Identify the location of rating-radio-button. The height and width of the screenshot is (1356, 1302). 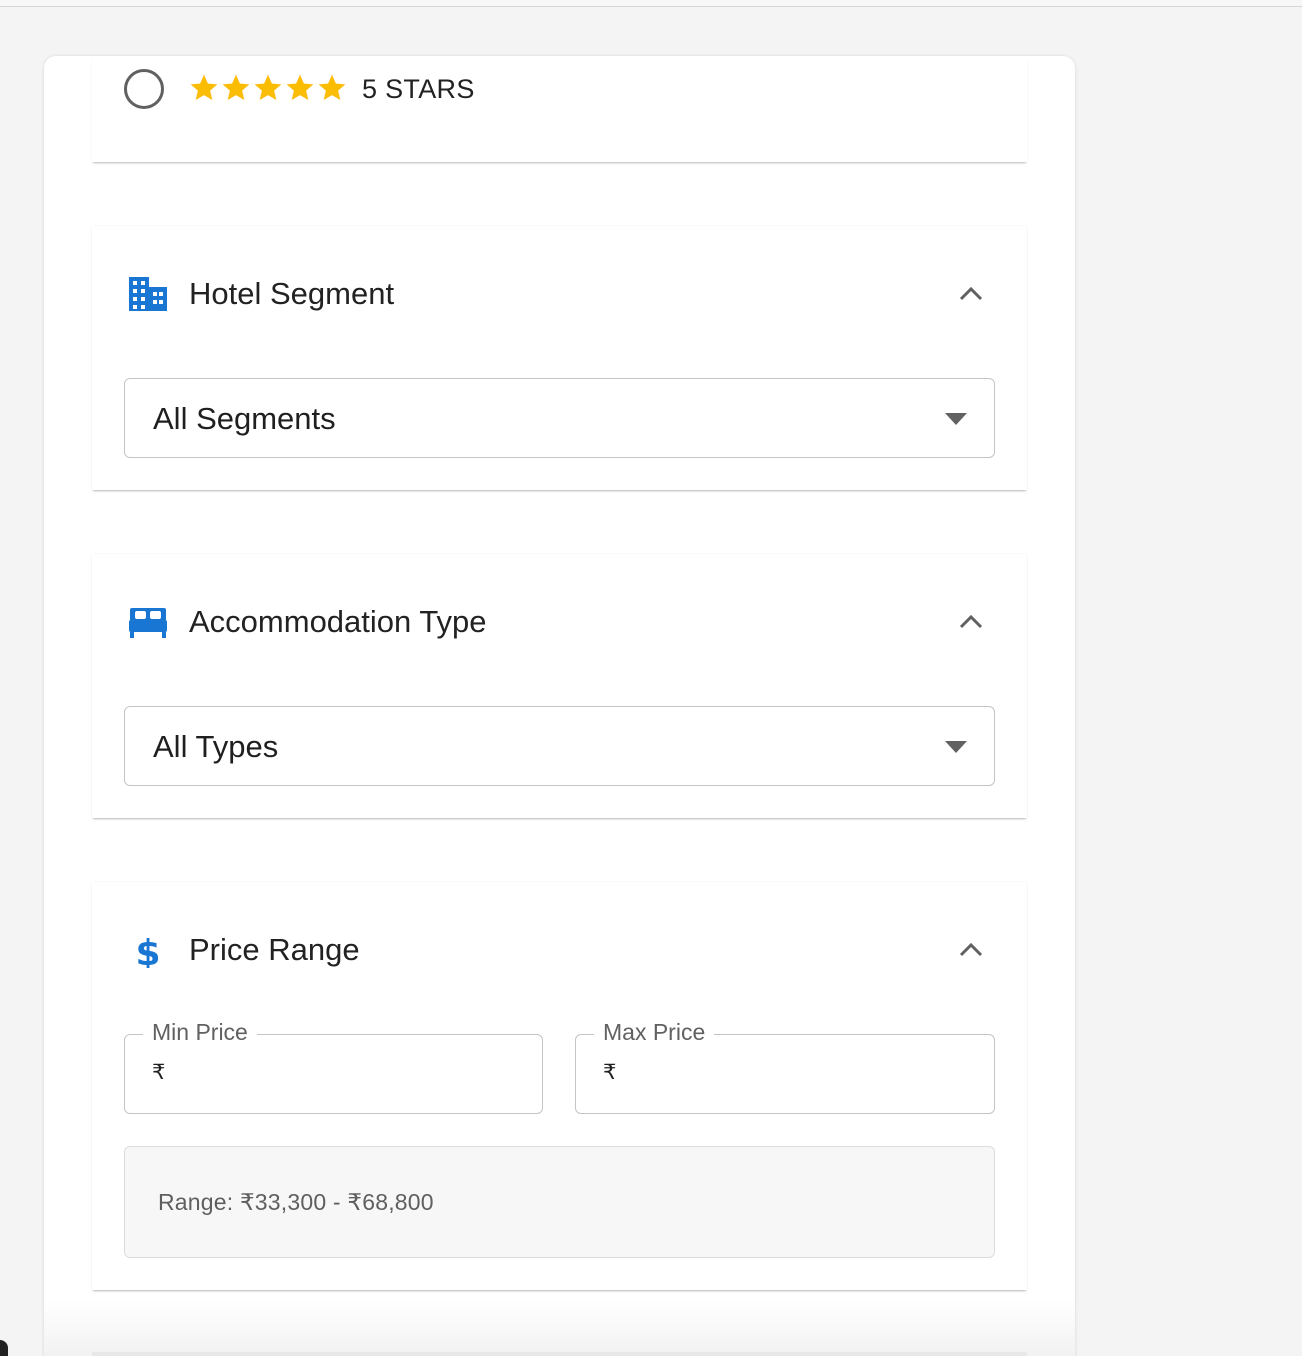
(144, 89).